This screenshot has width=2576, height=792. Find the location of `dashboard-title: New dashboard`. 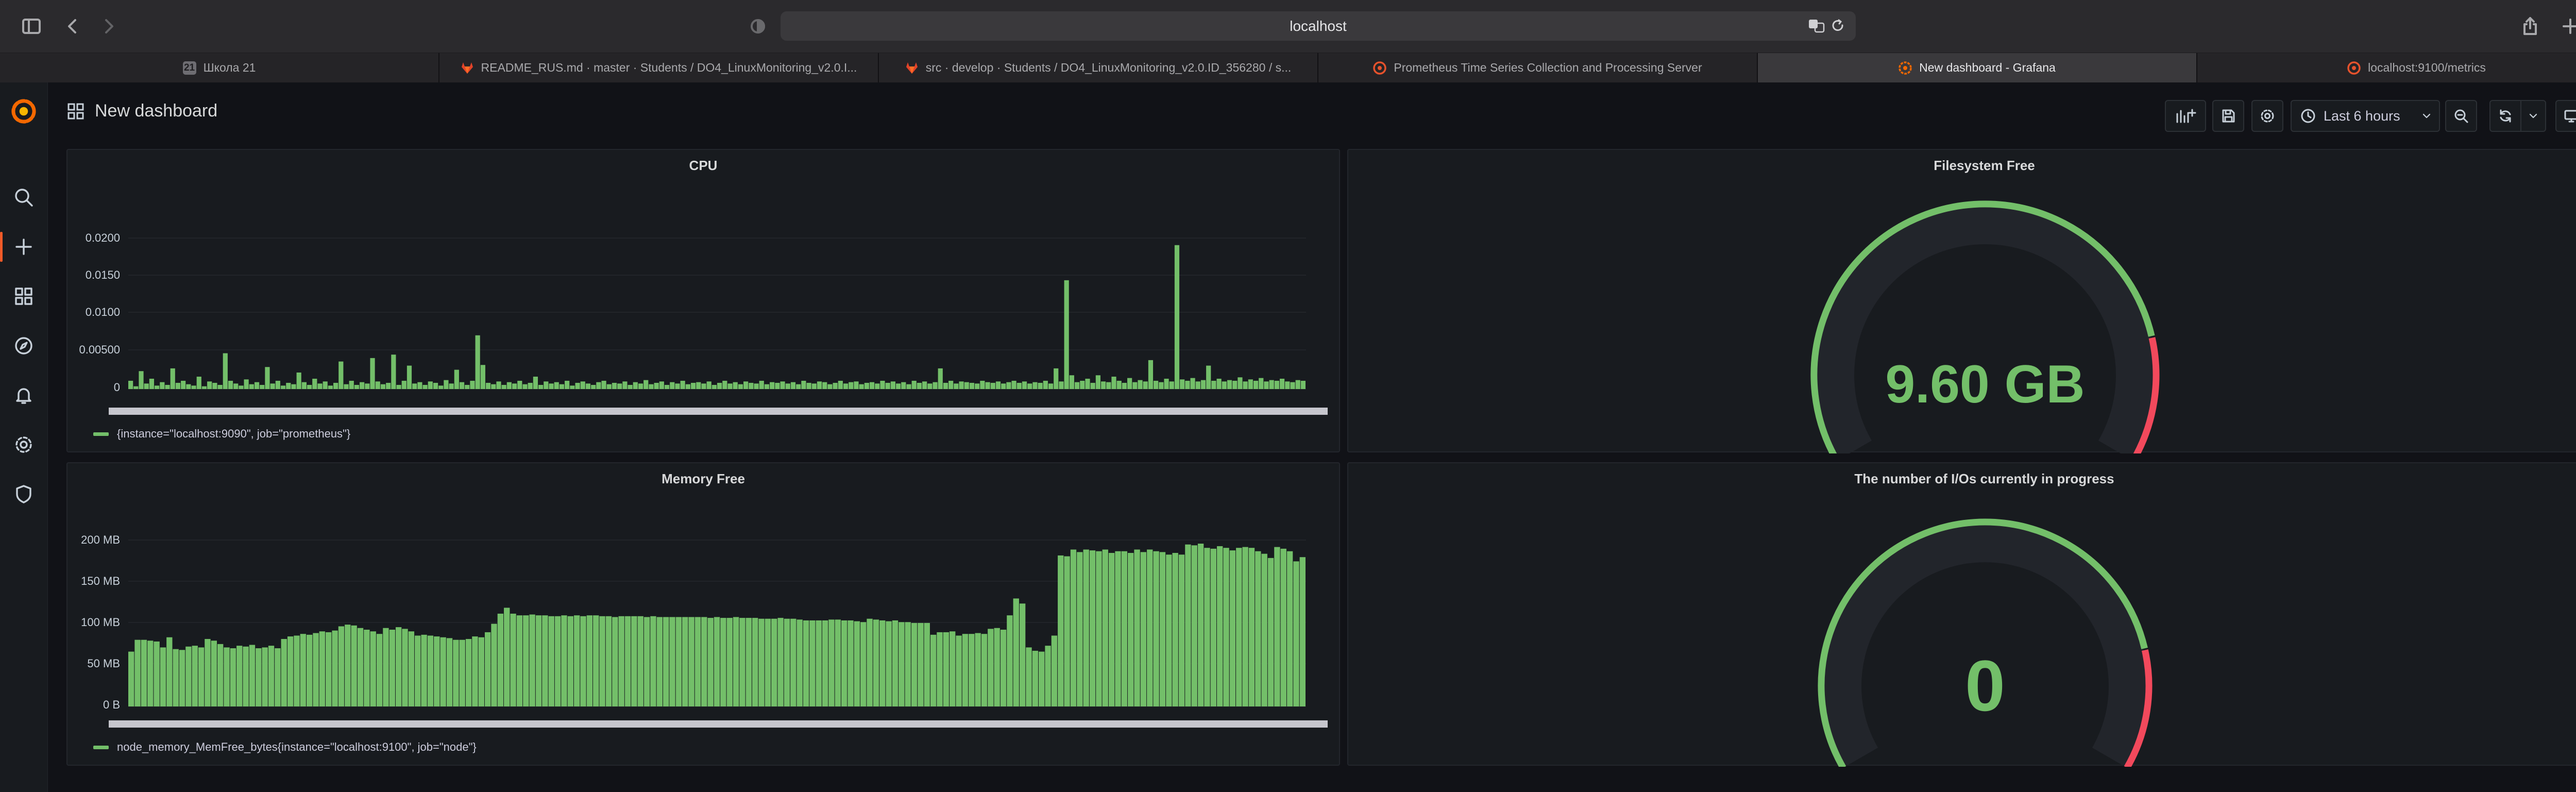

dashboard-title: New dashboard is located at coordinates (142, 111).